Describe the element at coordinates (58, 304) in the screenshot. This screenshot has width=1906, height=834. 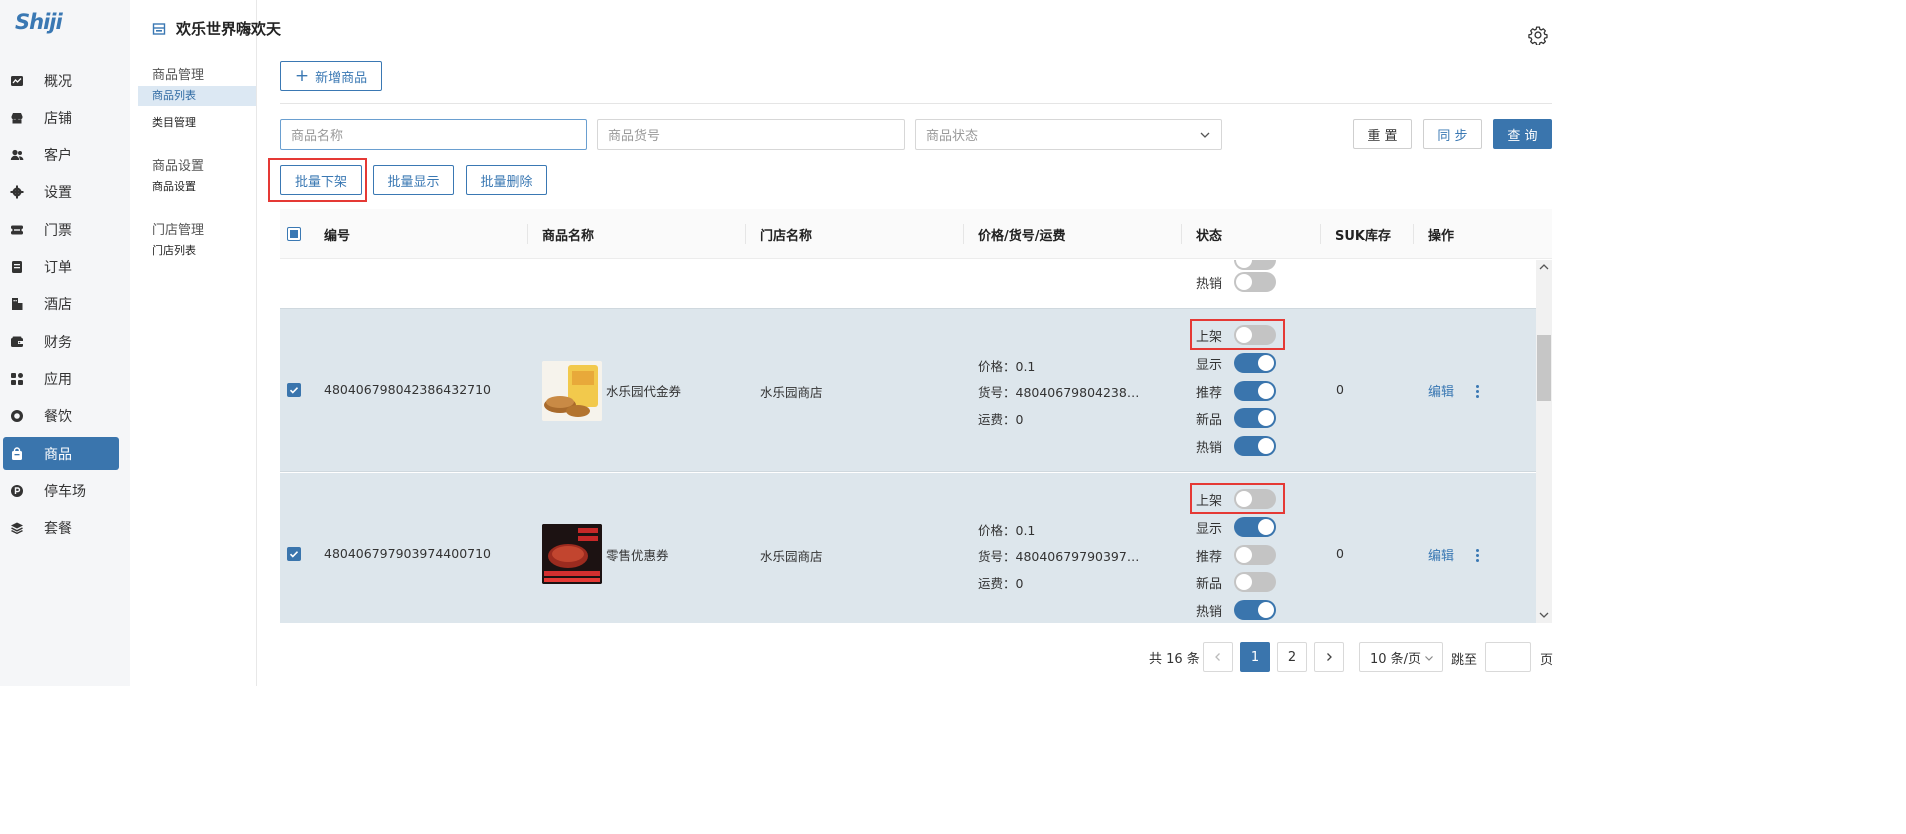
I see `nav-item-label: 酒店` at that location.